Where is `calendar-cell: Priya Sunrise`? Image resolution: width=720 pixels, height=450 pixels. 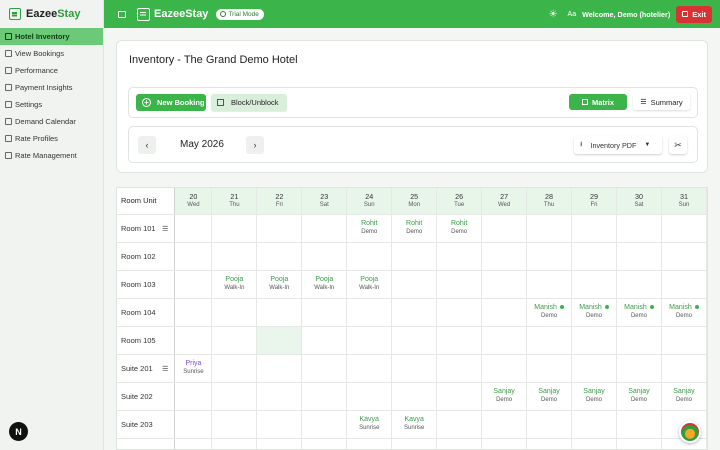
calendar-cell: Priya Sunrise is located at coordinates (193, 368).